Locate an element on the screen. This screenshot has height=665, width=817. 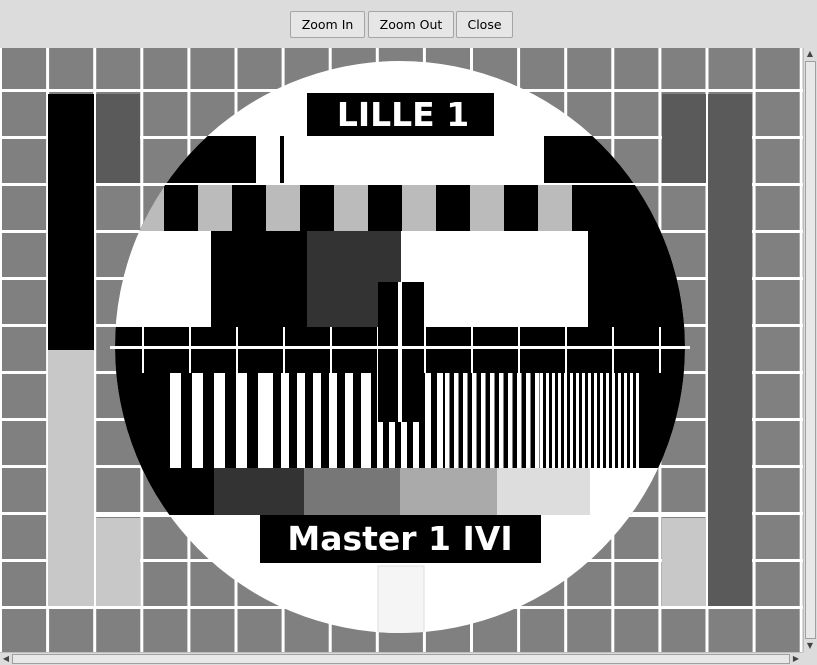
top-caption: LILLE 1 is located at coordinates (403, 114).